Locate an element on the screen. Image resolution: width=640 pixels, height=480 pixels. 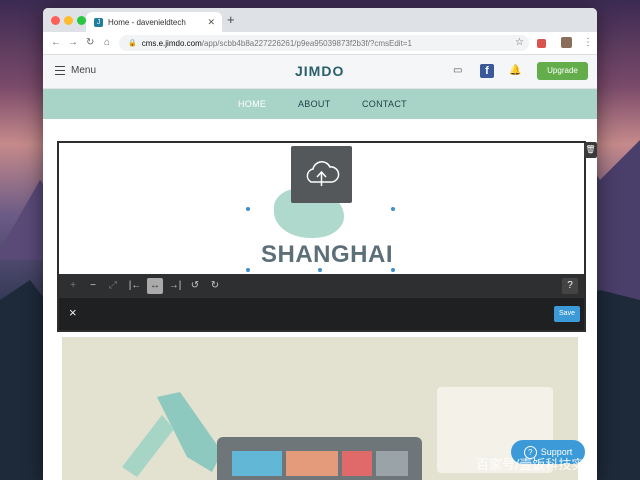
cloud-upload-icon is located at coordinates (323, 173).